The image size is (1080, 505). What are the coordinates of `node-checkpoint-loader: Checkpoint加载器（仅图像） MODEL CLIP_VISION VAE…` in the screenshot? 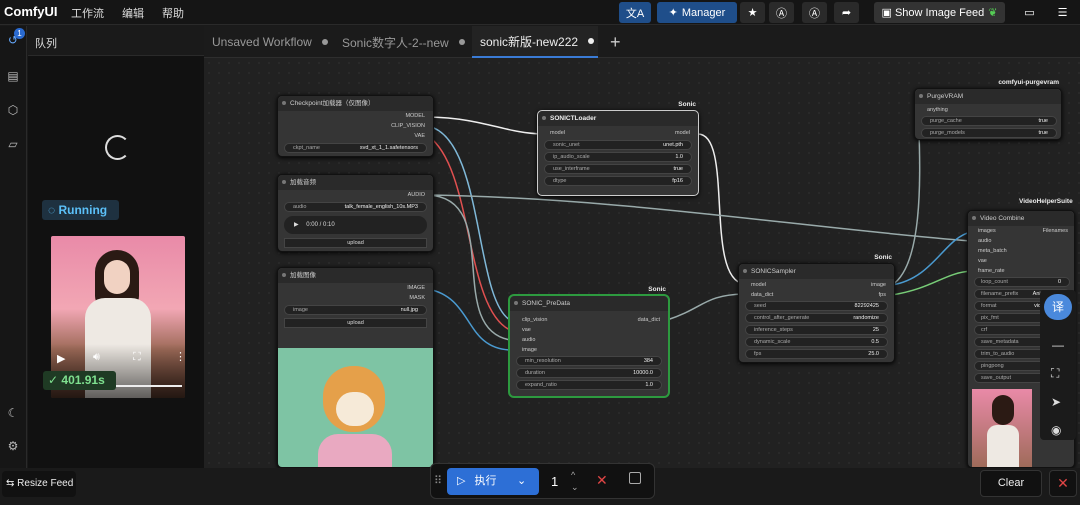 It's located at (355, 126).